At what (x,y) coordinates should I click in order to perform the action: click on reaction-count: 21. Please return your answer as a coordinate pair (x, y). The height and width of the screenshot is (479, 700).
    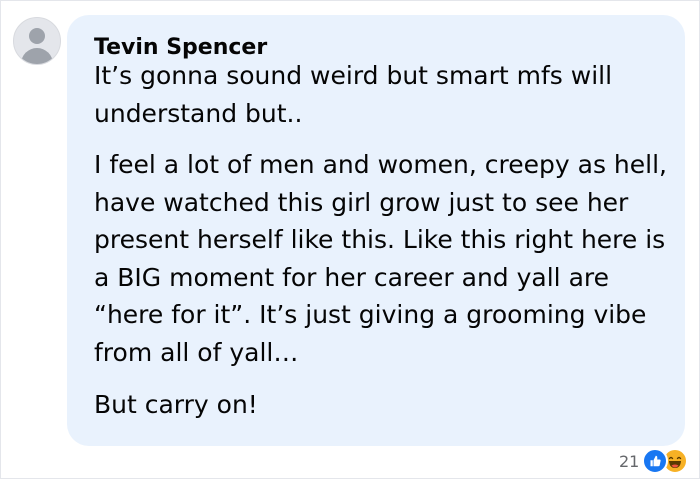
    Looking at the image, I should click on (629, 461).